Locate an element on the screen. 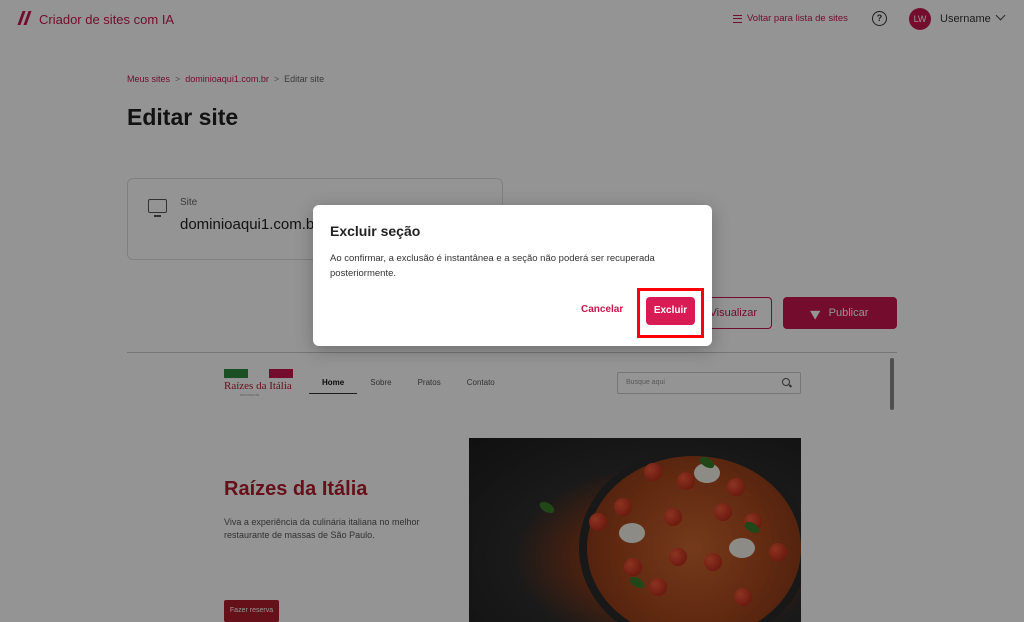  highlight-box is located at coordinates (670, 313).